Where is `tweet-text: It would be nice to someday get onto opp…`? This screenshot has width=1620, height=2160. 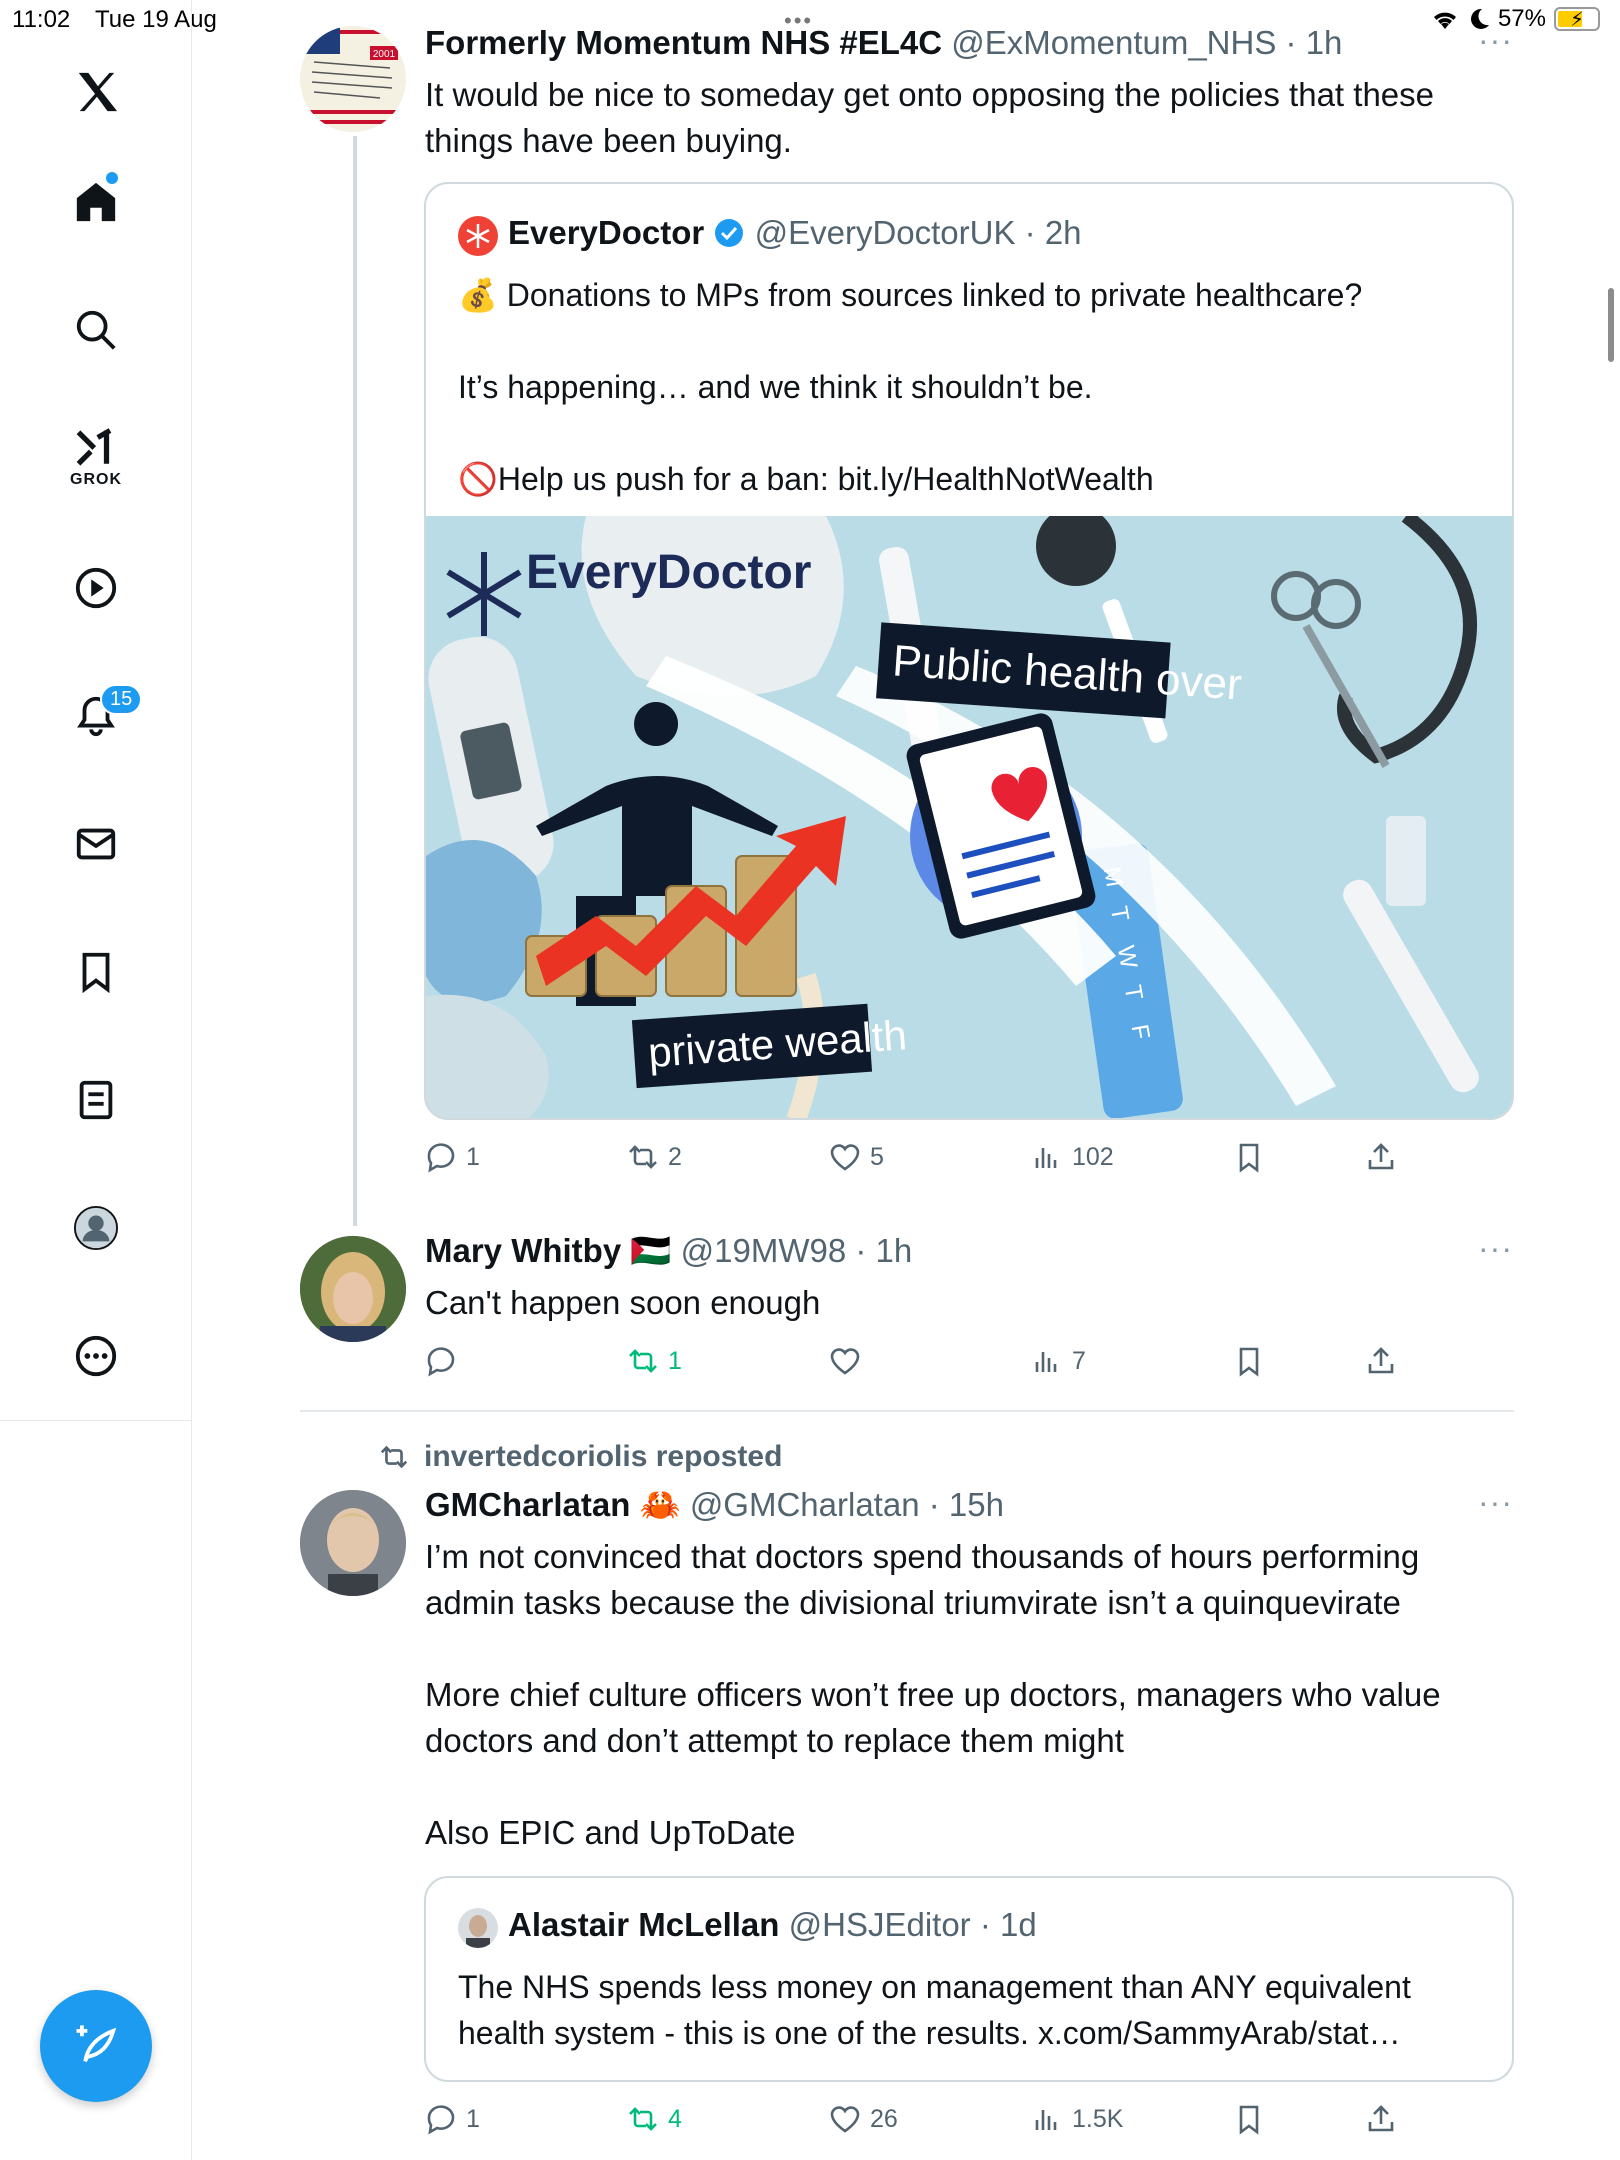 tweet-text: It would be nice to someday get onto opp… is located at coordinates (965, 118).